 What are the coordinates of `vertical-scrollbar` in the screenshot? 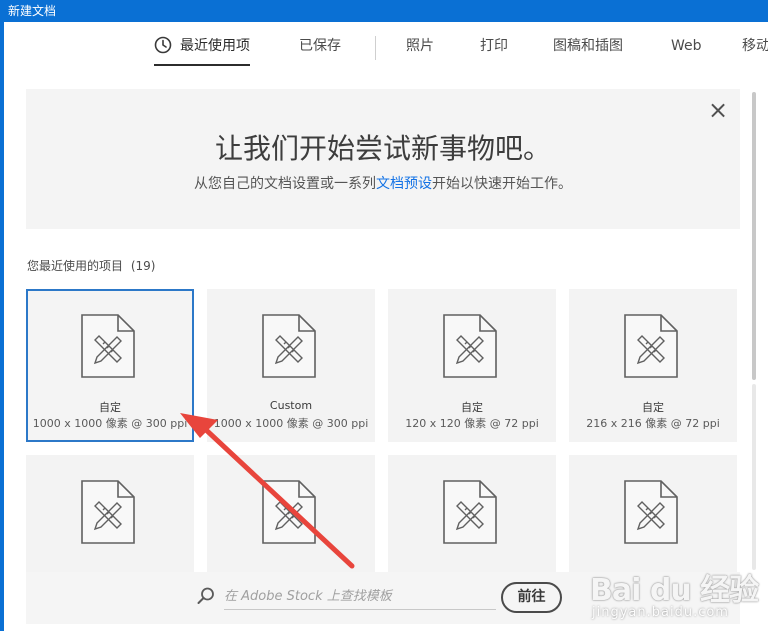 It's located at (754, 327).